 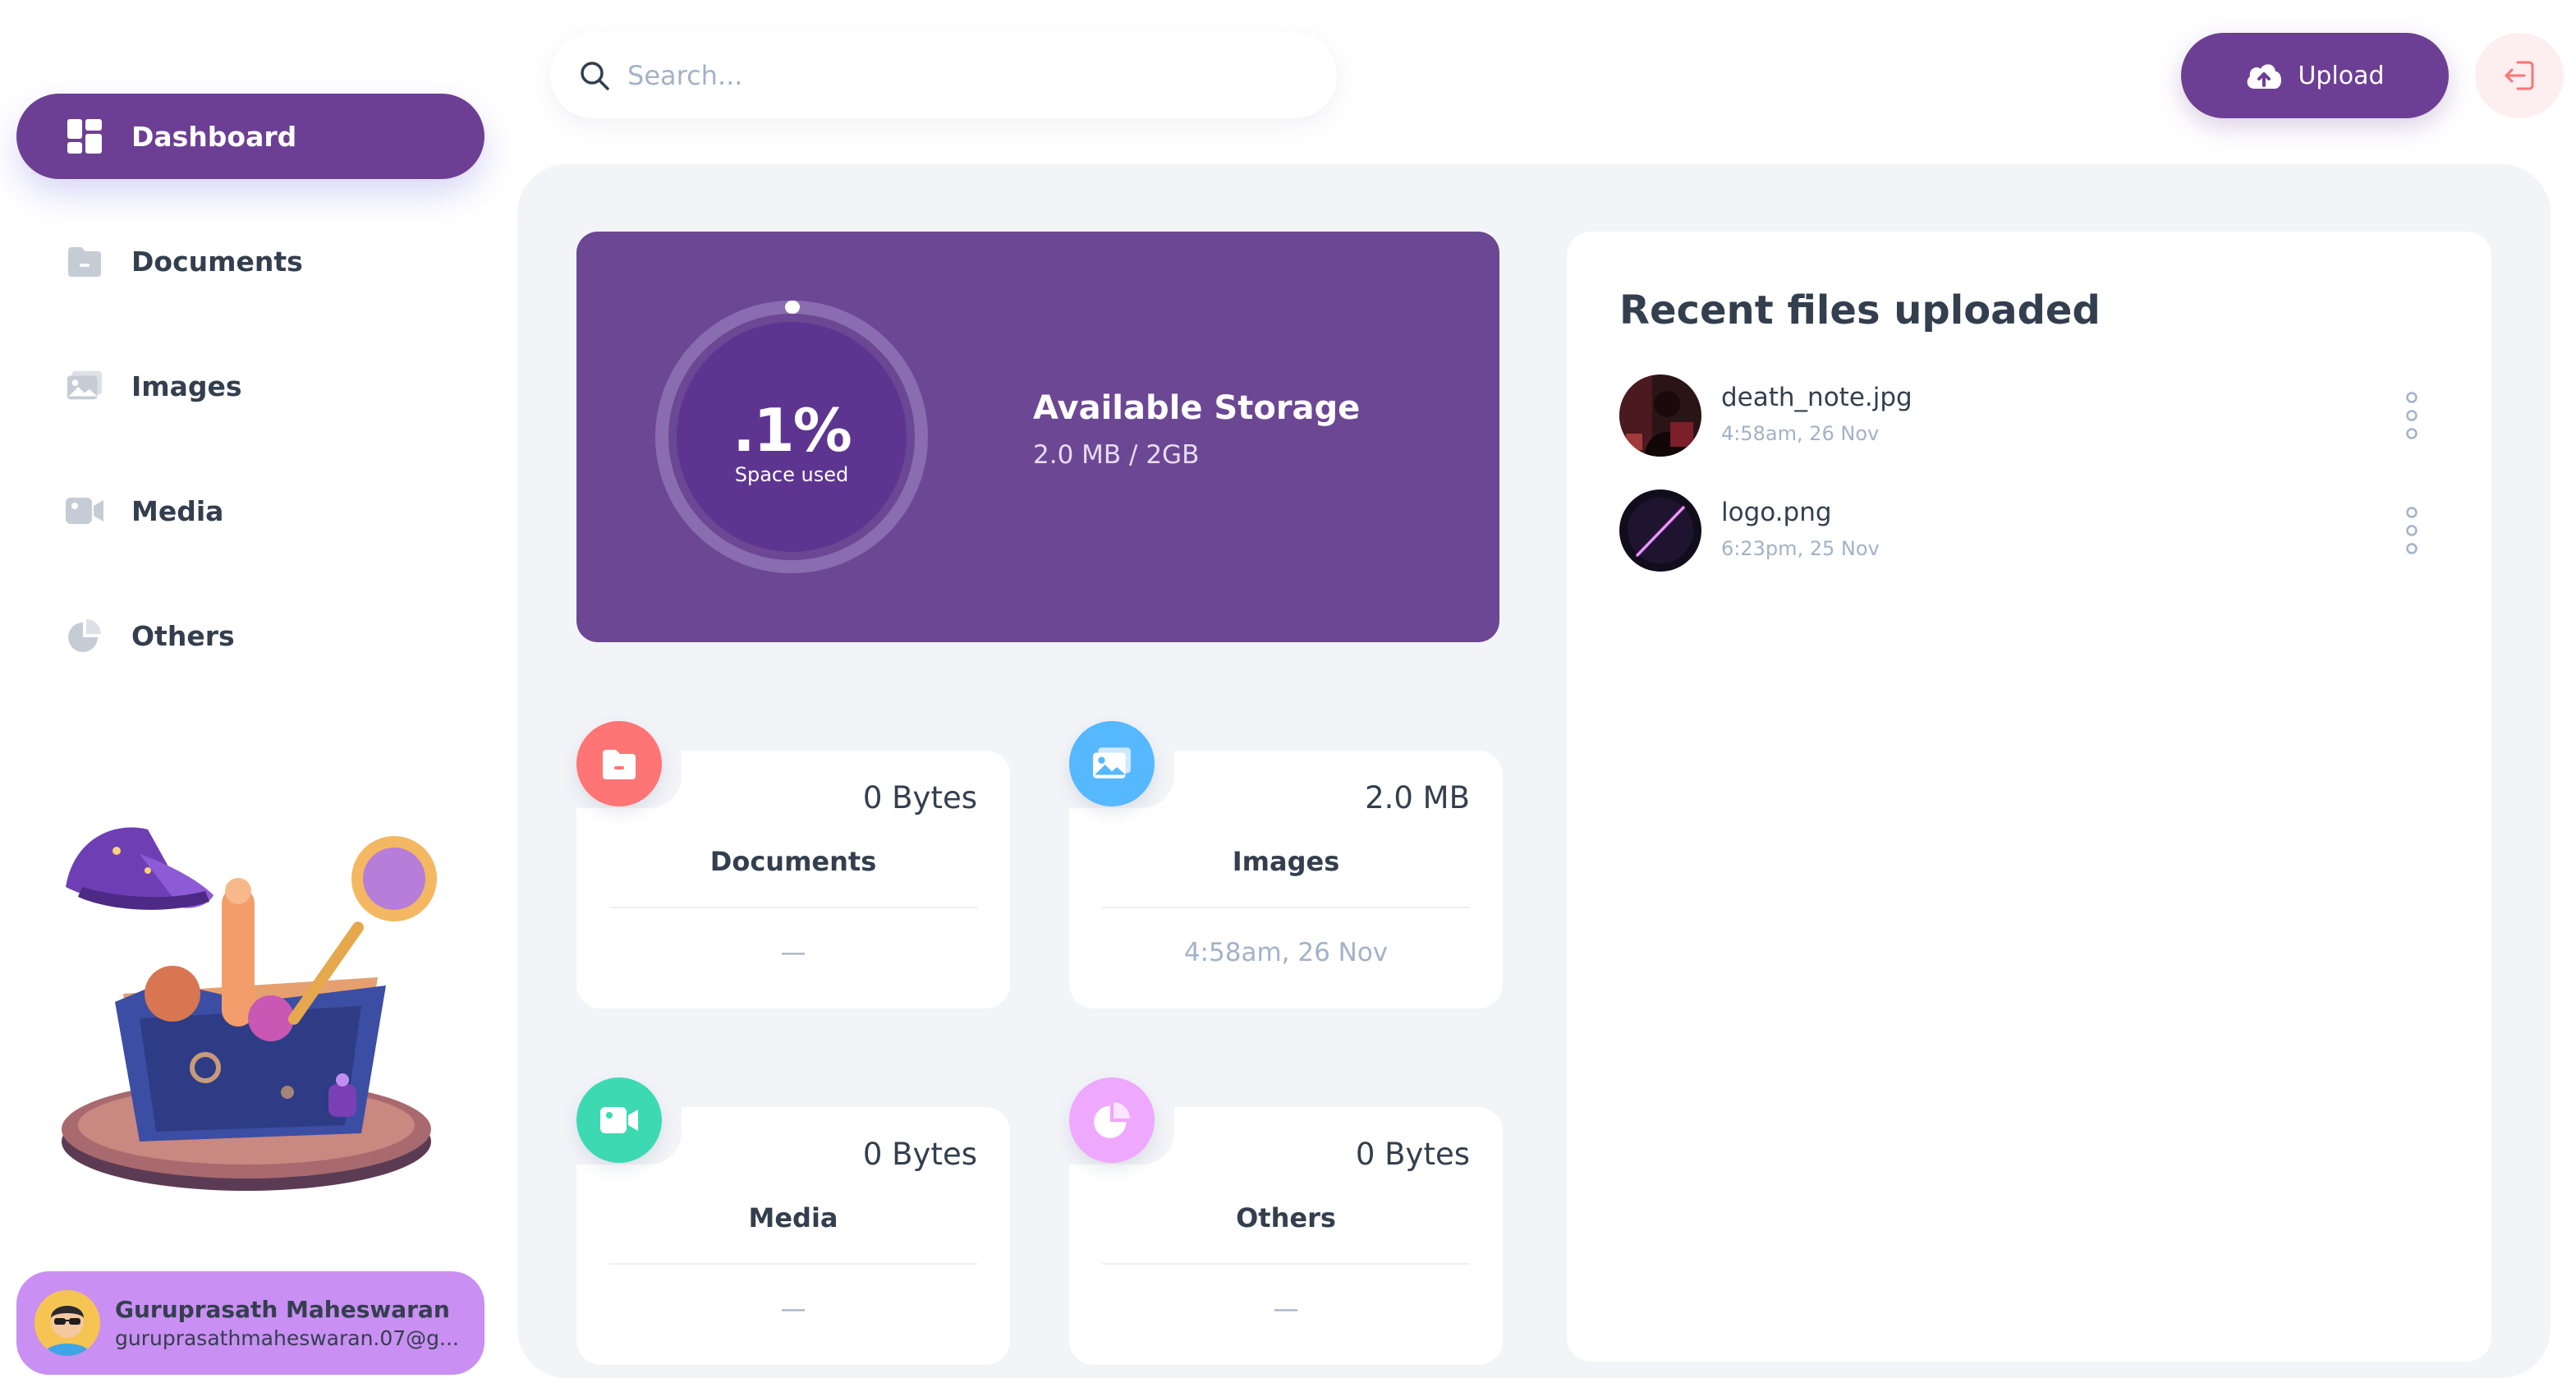 I want to click on sidebar-item-dashboard: Dashboard, so click(x=250, y=136).